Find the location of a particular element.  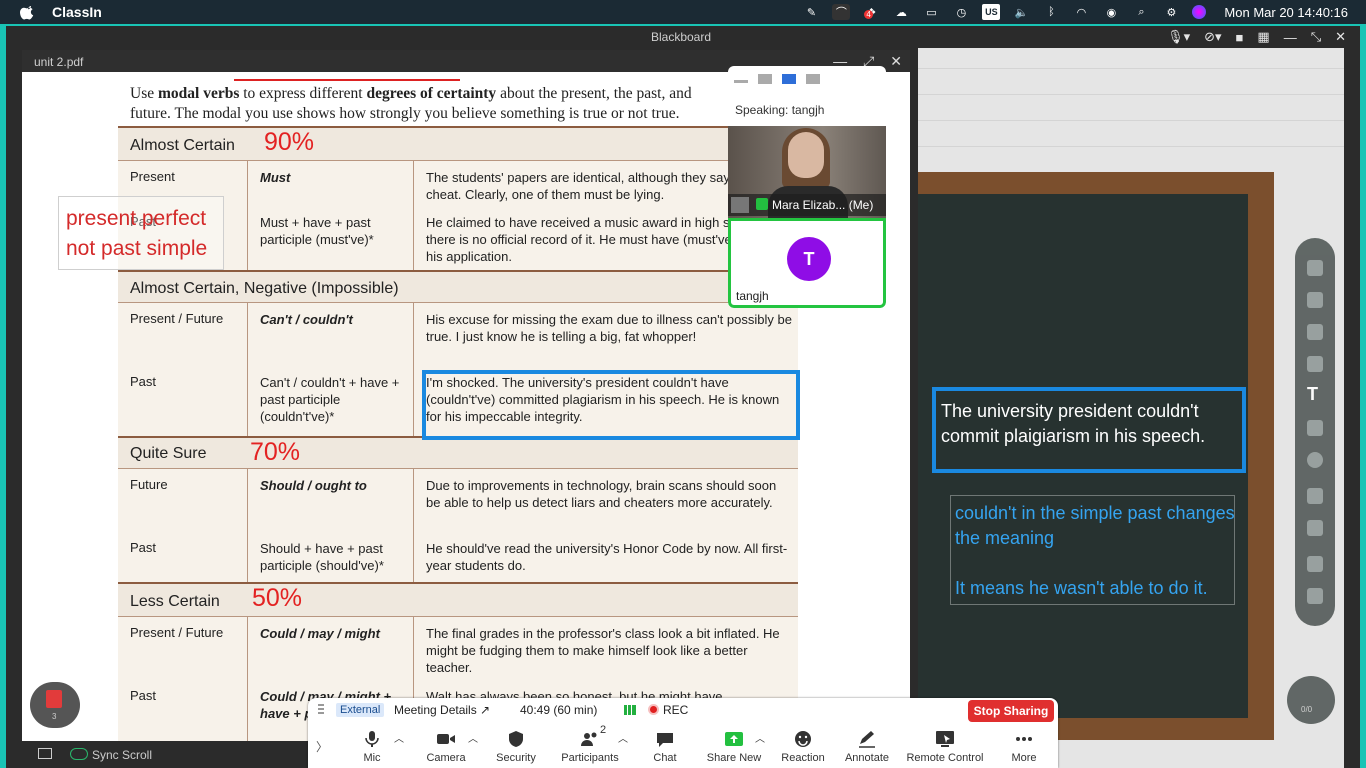

pdf-page-button: 3 is located at coordinates (55, 705).